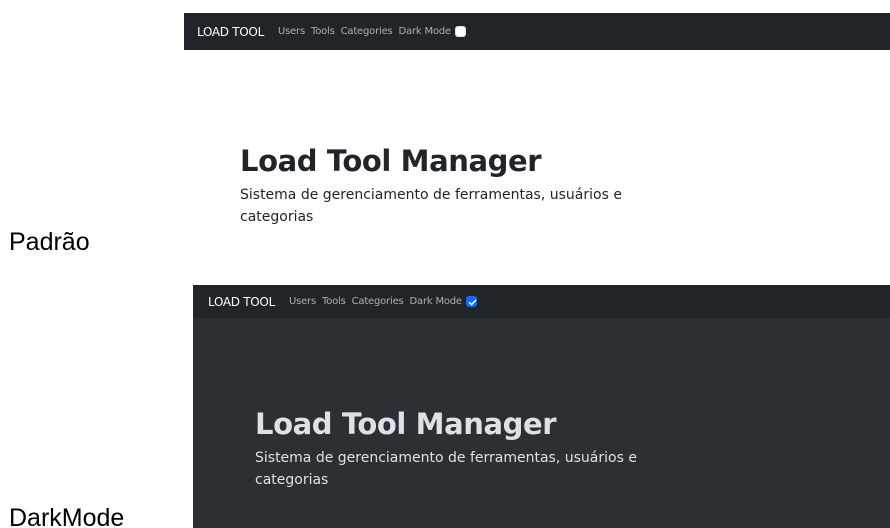  I want to click on checkmark-icon, so click(472, 302).